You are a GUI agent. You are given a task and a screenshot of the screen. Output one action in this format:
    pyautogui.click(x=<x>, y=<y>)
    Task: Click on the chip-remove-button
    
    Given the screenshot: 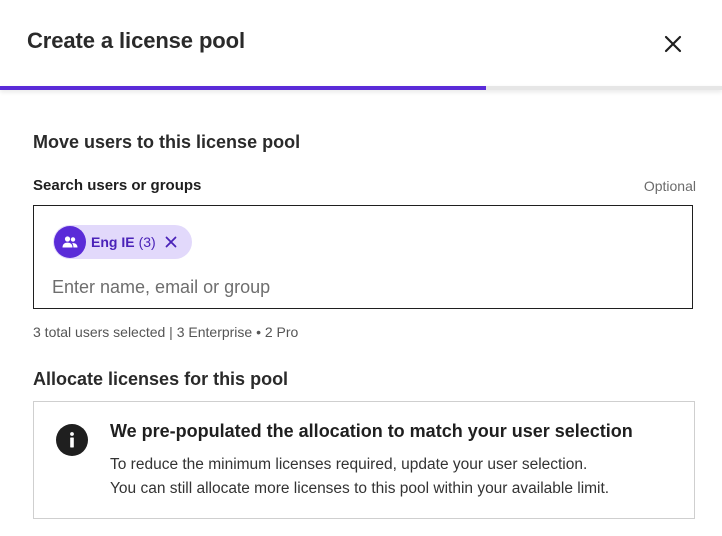 What is the action you would take?
    pyautogui.click(x=171, y=242)
    